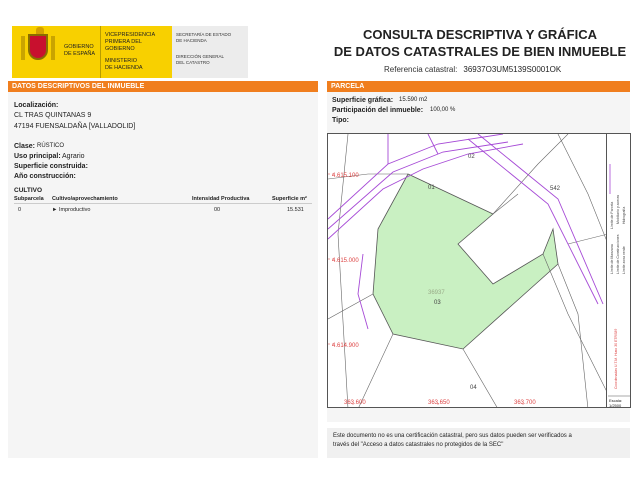  What do you see at coordinates (612, 215) in the screenshot?
I see `legend-item-2: Límite de Parcela` at bounding box center [612, 215].